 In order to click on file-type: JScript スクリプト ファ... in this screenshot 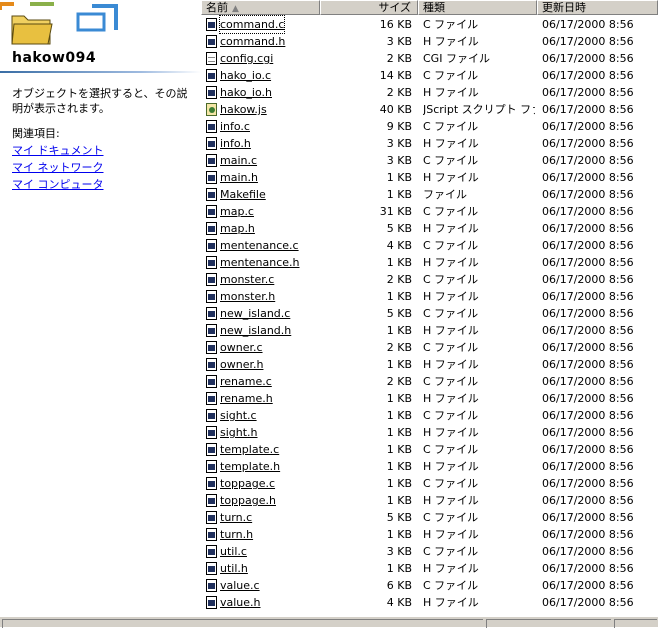, I will do `click(479, 109)`.